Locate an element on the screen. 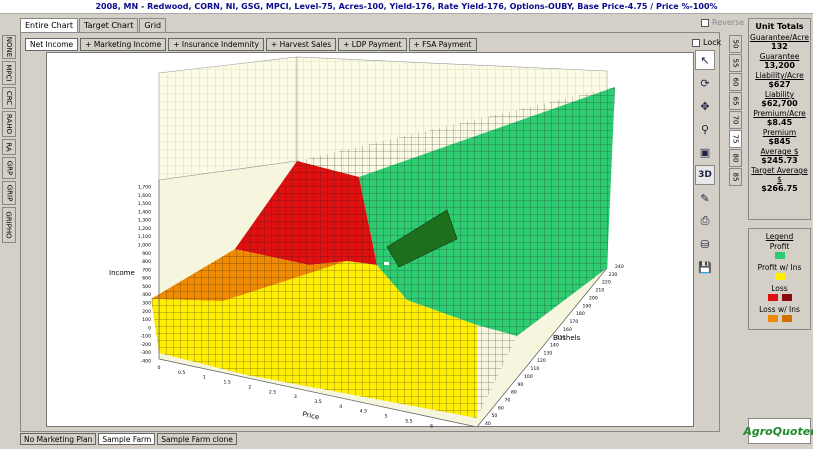  insurance-type-tabs: NONE MPCI CRC RAHO RA GRP GRIP GRIPHO is located at coordinates (10, 140).